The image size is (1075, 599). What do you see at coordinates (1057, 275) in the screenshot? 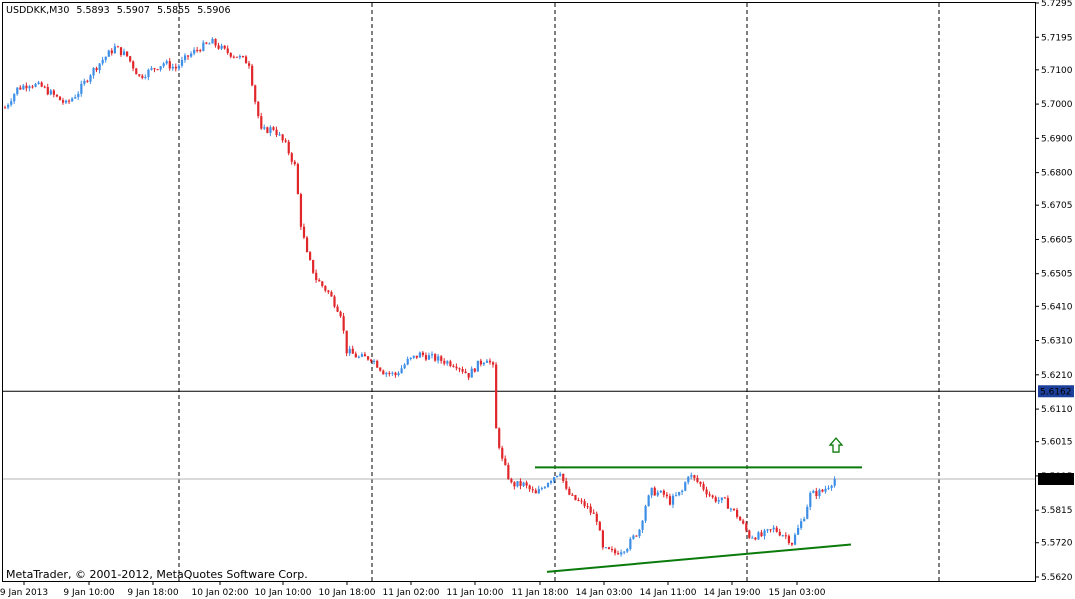
I see `y-tick-label: 5.6505` at bounding box center [1057, 275].